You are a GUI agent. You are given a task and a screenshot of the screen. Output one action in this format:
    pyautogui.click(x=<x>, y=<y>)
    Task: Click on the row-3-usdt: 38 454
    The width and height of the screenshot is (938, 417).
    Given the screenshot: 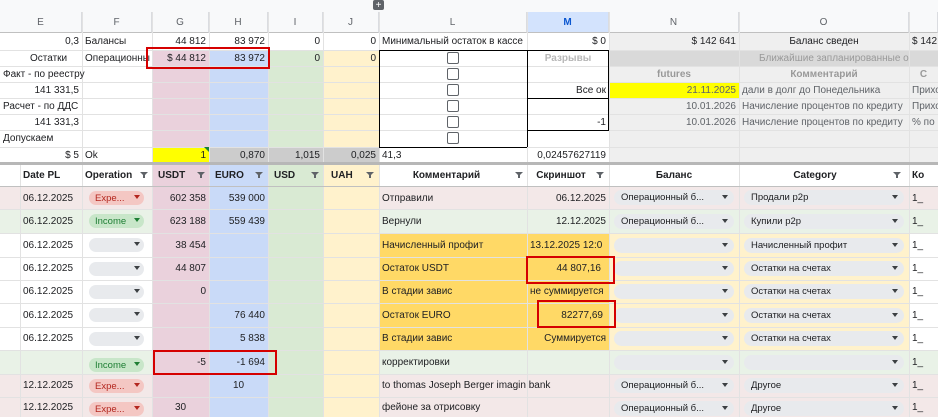 What is the action you would take?
    pyautogui.click(x=180, y=245)
    